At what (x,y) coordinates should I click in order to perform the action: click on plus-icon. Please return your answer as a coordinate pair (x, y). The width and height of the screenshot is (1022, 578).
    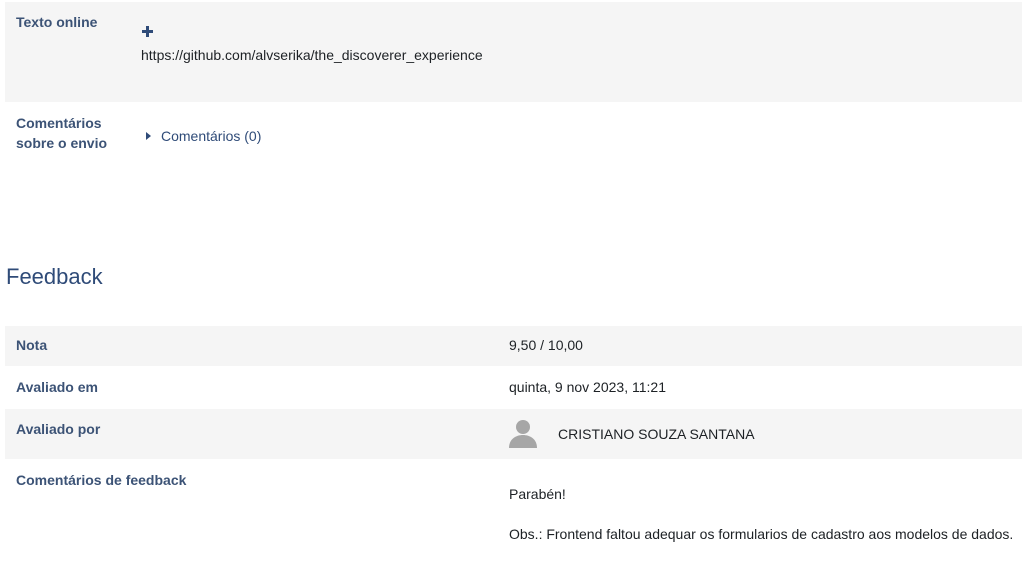
    Looking at the image, I should click on (148, 32).